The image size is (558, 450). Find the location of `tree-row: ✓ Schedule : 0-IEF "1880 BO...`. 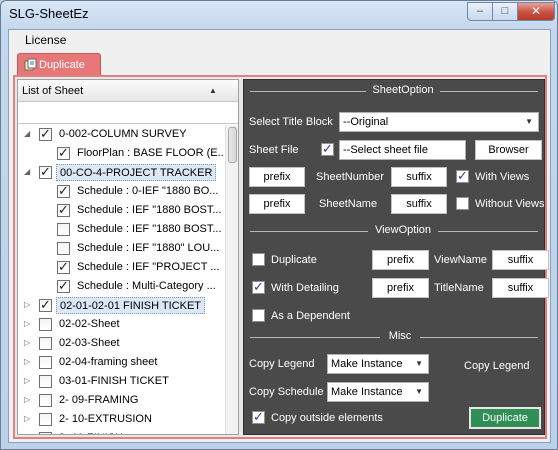

tree-row: ✓ Schedule : 0-IEF "1880 BO... is located at coordinates (121, 191).